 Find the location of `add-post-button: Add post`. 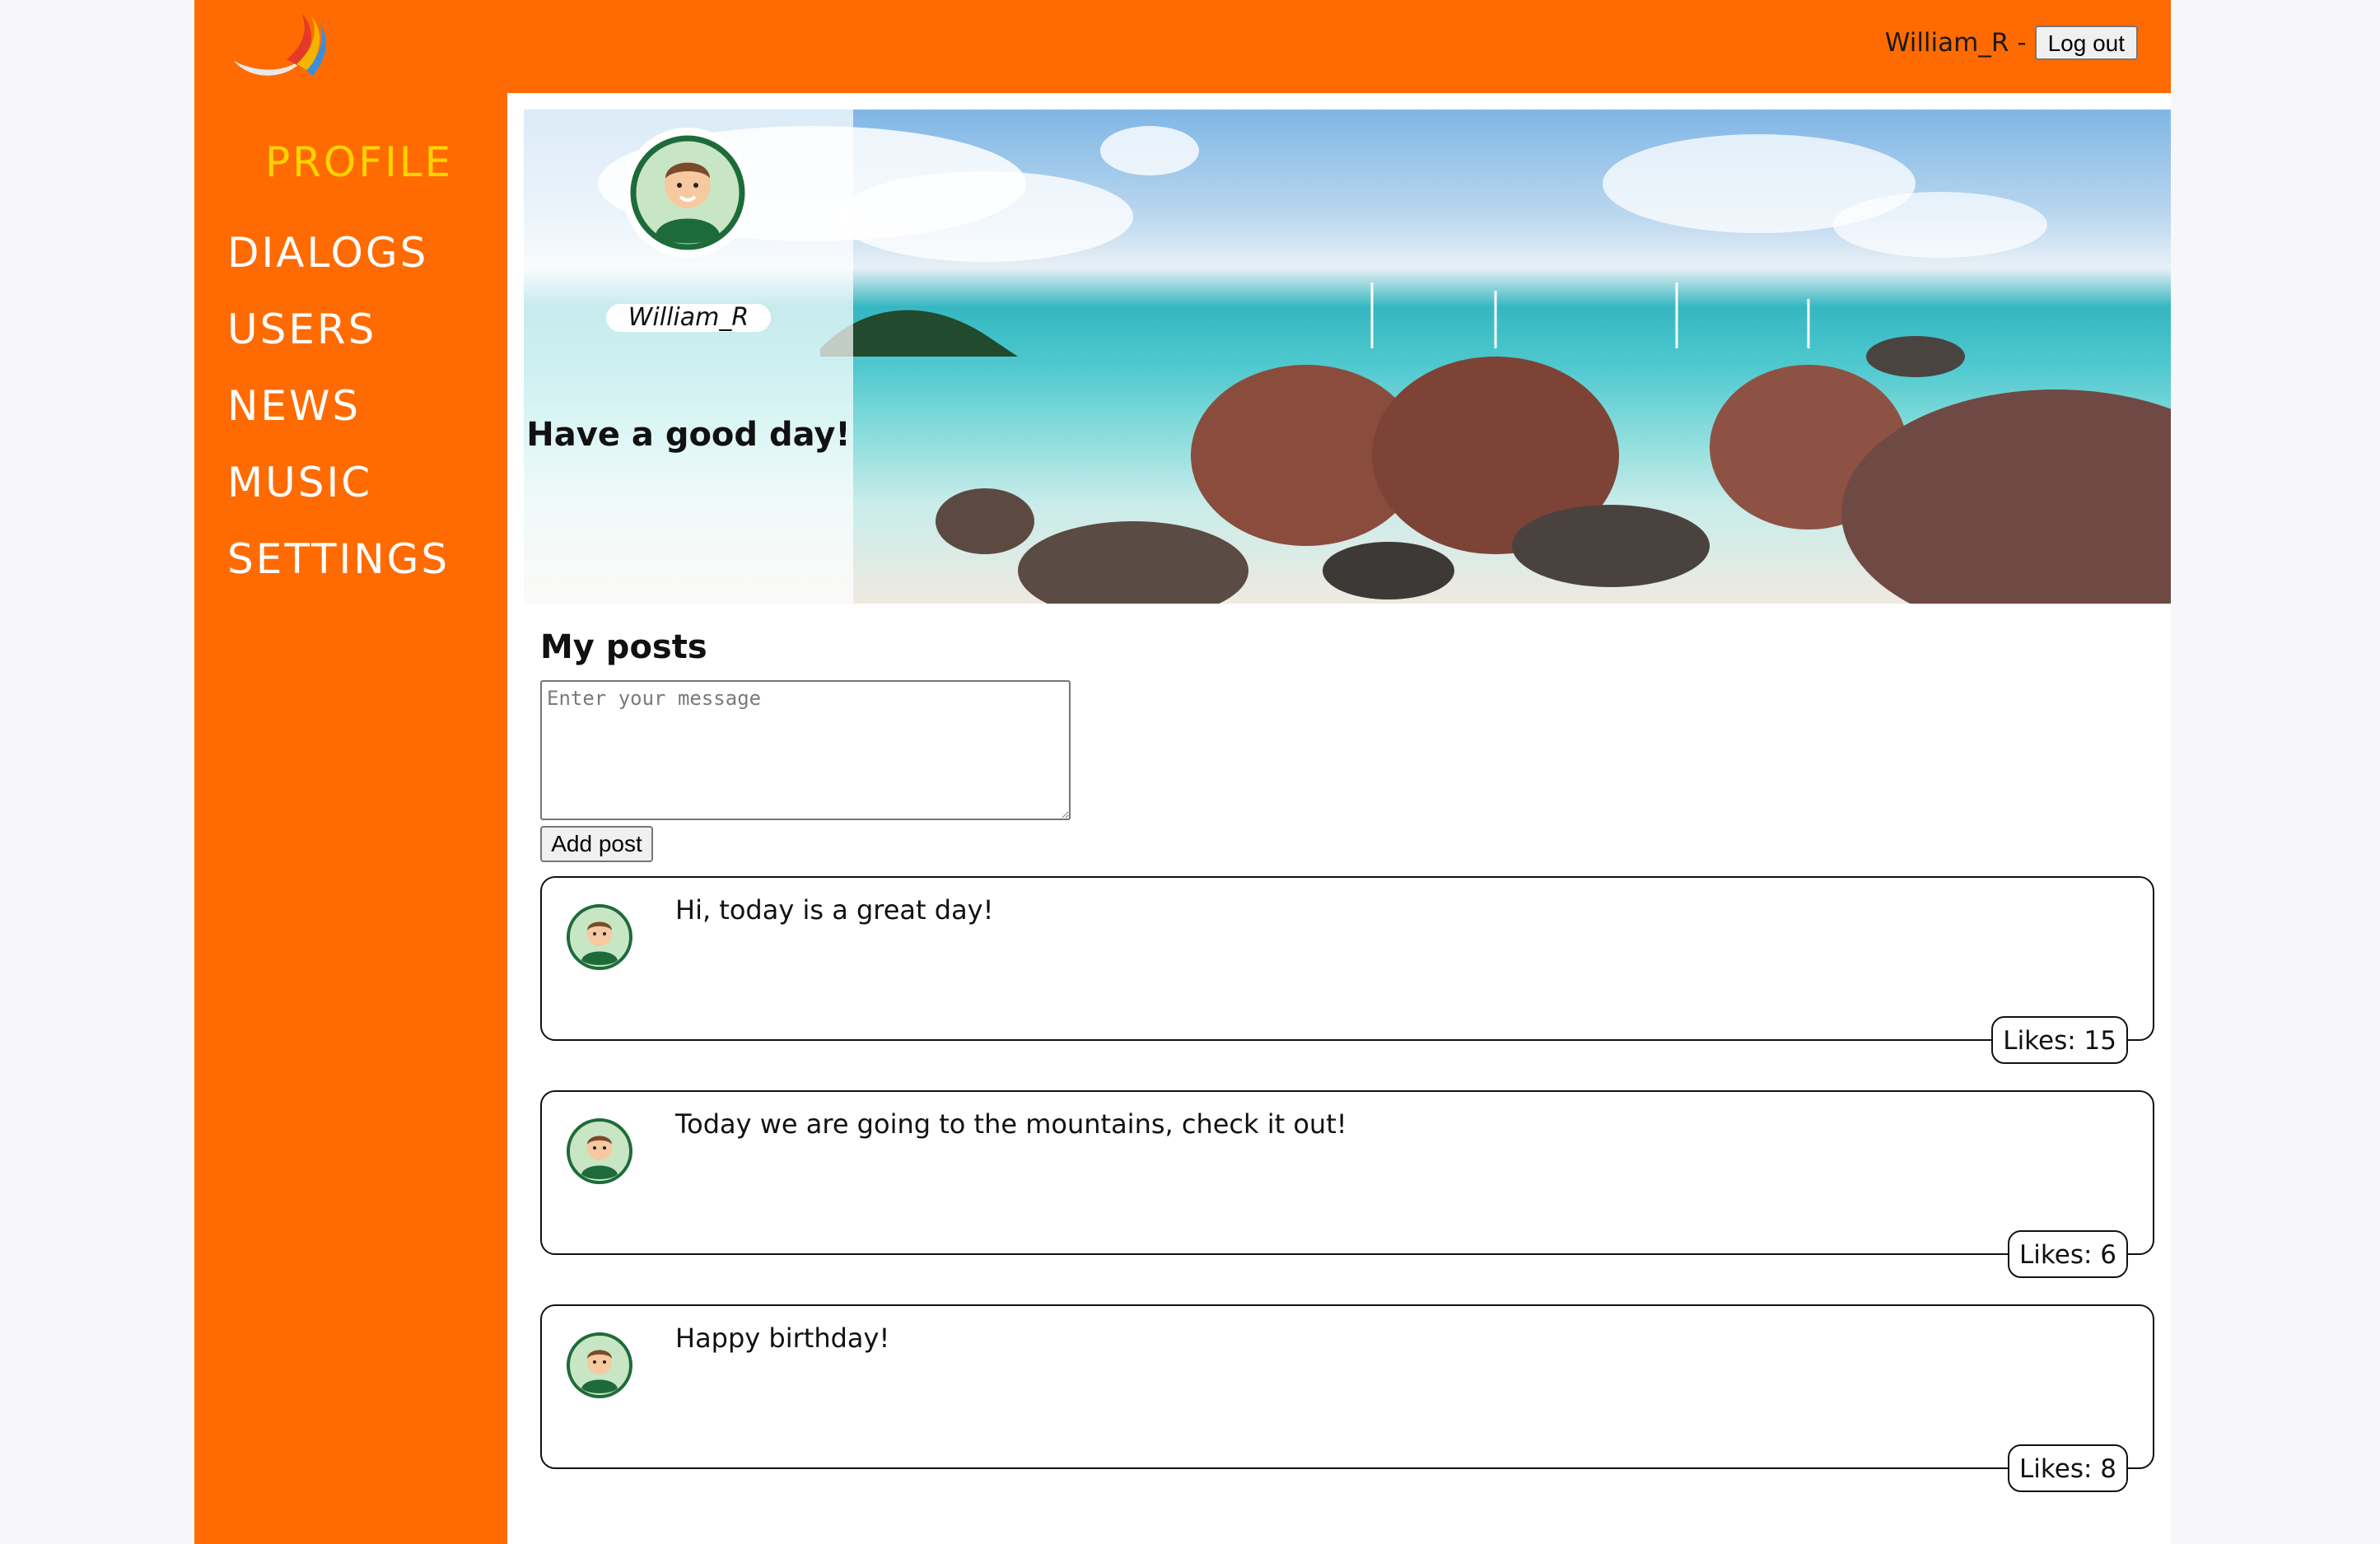

add-post-button: Add post is located at coordinates (596, 844).